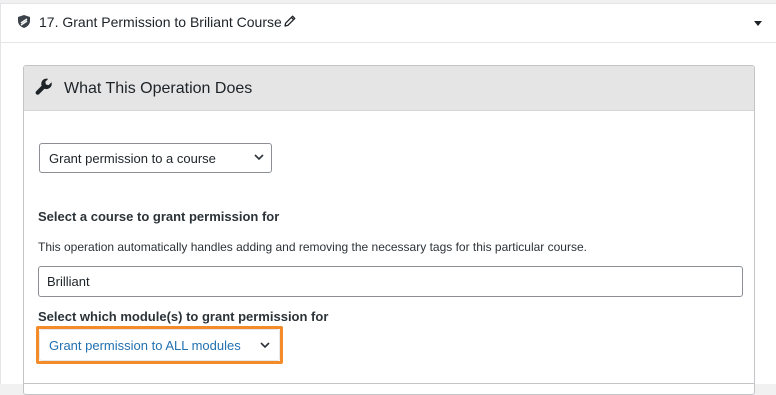  Describe the element at coordinates (43, 86) in the screenshot. I see `wrench-icon` at that location.